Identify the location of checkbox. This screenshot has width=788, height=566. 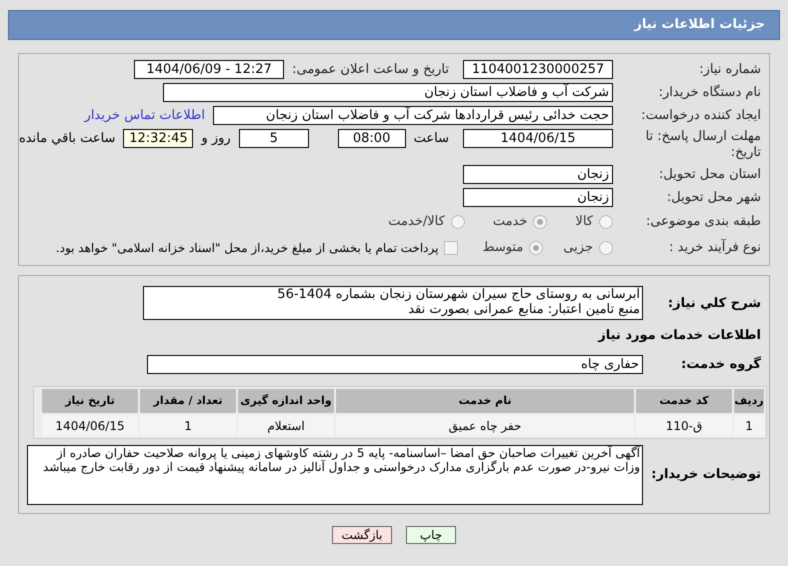
(451, 248).